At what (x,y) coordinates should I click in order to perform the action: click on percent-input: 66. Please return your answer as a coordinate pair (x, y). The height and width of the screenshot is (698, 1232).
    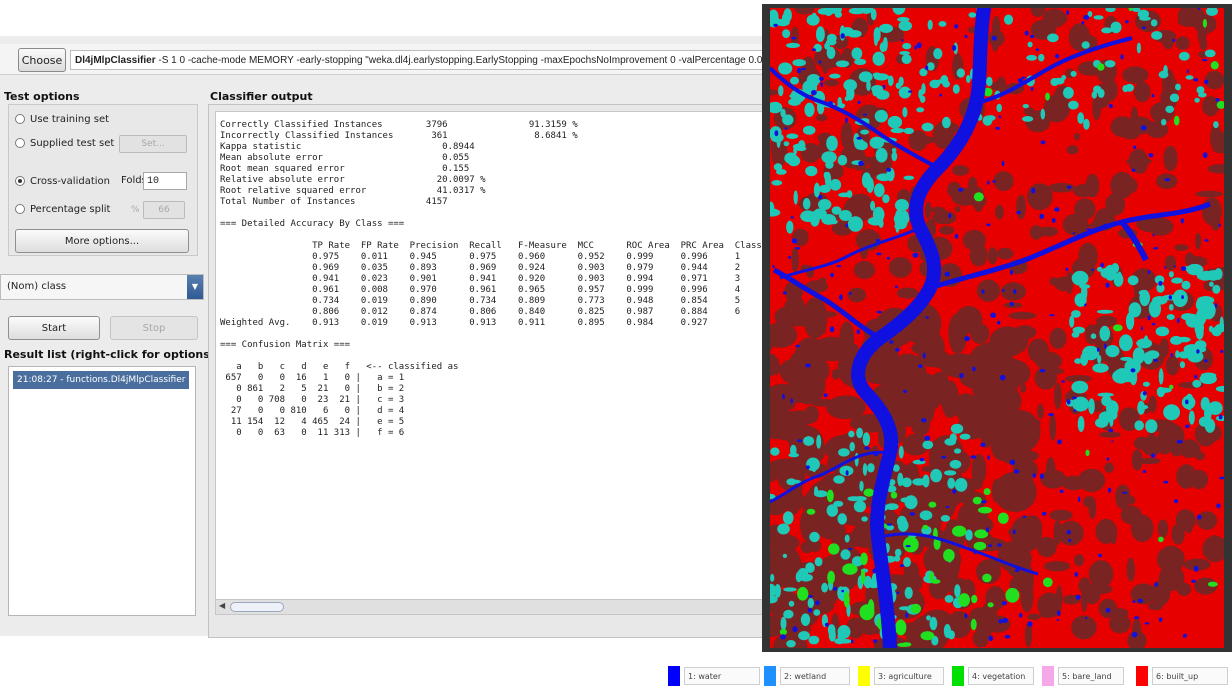
    Looking at the image, I should click on (164, 210).